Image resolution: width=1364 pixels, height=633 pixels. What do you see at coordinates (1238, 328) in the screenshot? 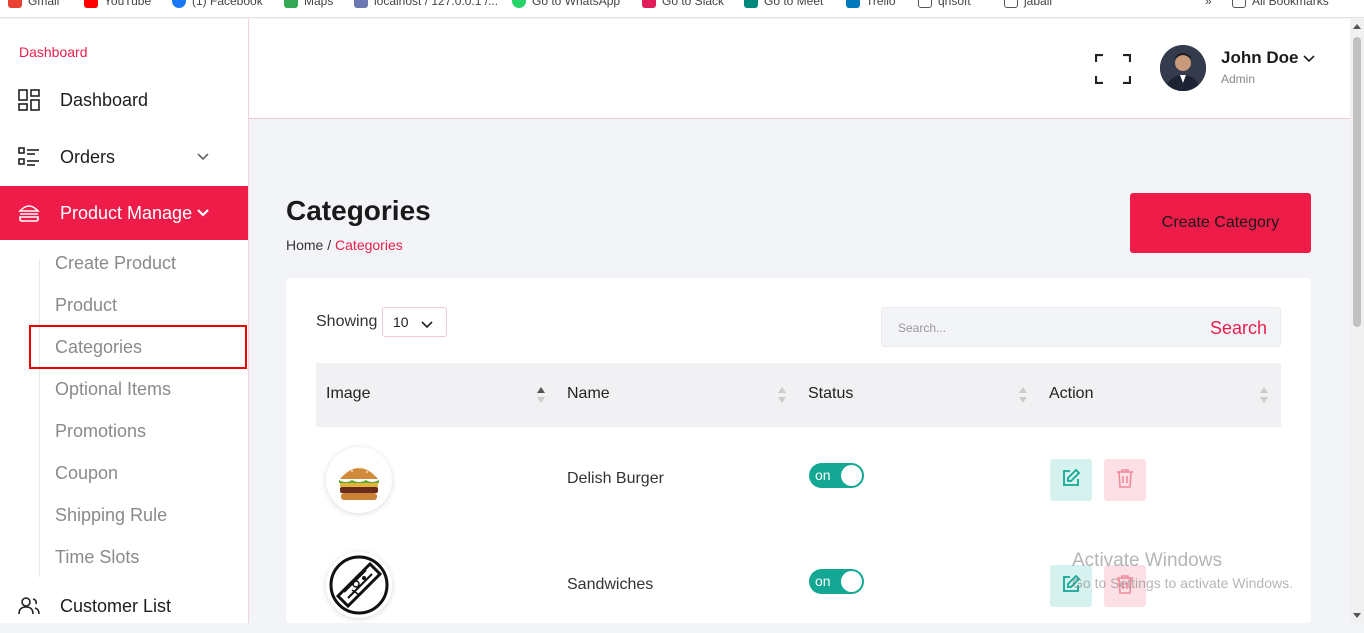
I see `search-button: Search` at bounding box center [1238, 328].